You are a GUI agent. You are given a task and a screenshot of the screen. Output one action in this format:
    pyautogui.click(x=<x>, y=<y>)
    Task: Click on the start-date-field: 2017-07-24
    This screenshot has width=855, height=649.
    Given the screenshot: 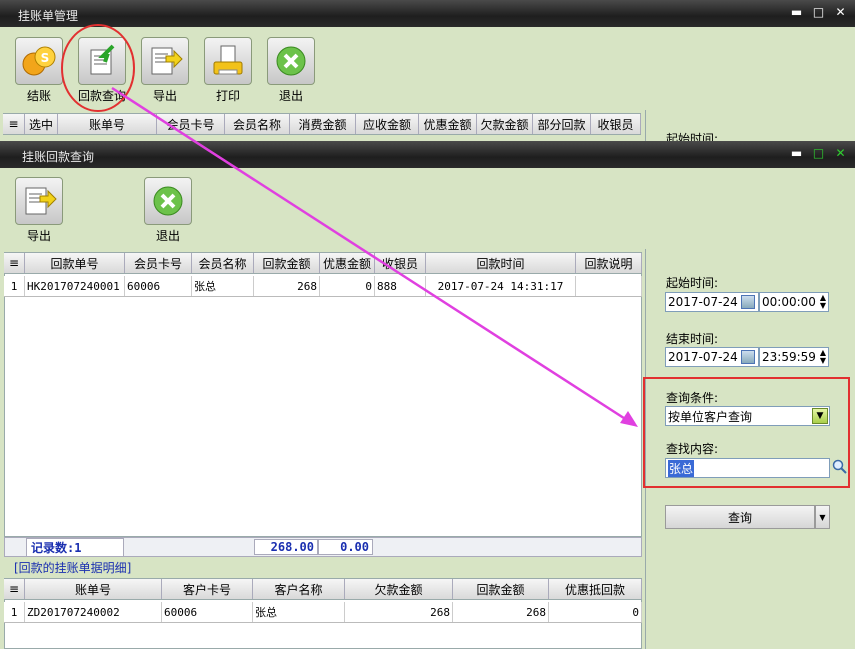 What is the action you would take?
    pyautogui.click(x=712, y=302)
    